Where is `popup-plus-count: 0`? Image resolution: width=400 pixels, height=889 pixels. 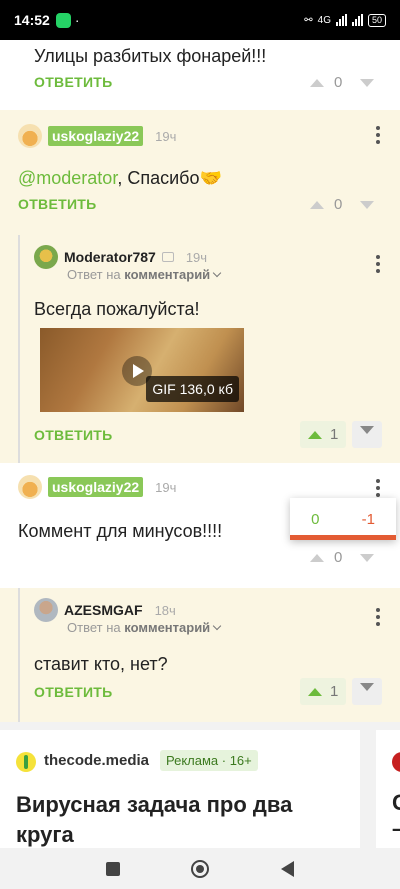 popup-plus-count: 0 is located at coordinates (315, 519).